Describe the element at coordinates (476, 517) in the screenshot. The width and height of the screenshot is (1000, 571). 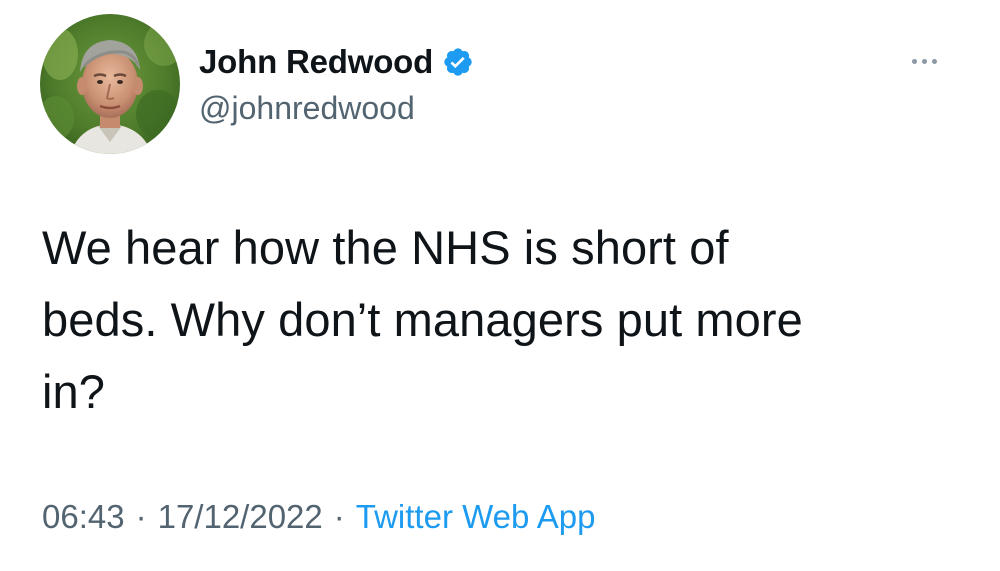
I see `tweet-source-link: Twitter Web App` at that location.